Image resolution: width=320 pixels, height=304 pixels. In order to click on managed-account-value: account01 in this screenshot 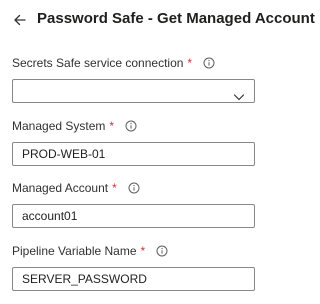, I will do `click(50, 216)`.